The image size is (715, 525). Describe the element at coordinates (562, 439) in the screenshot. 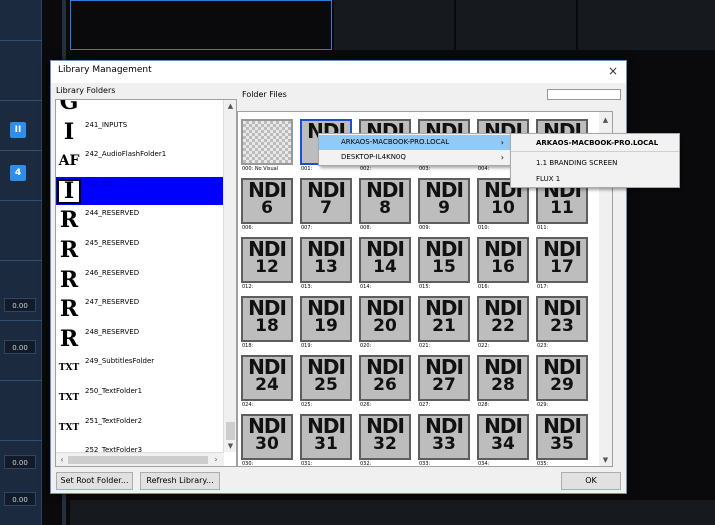

I see `file-tile: NDI 35 035:` at that location.